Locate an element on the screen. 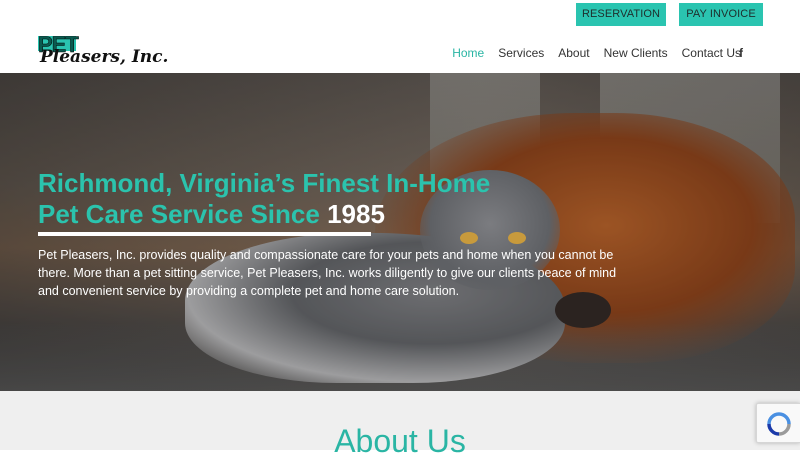 The width and height of the screenshot is (800, 459). hero-title-year: 1985 is located at coordinates (356, 214).